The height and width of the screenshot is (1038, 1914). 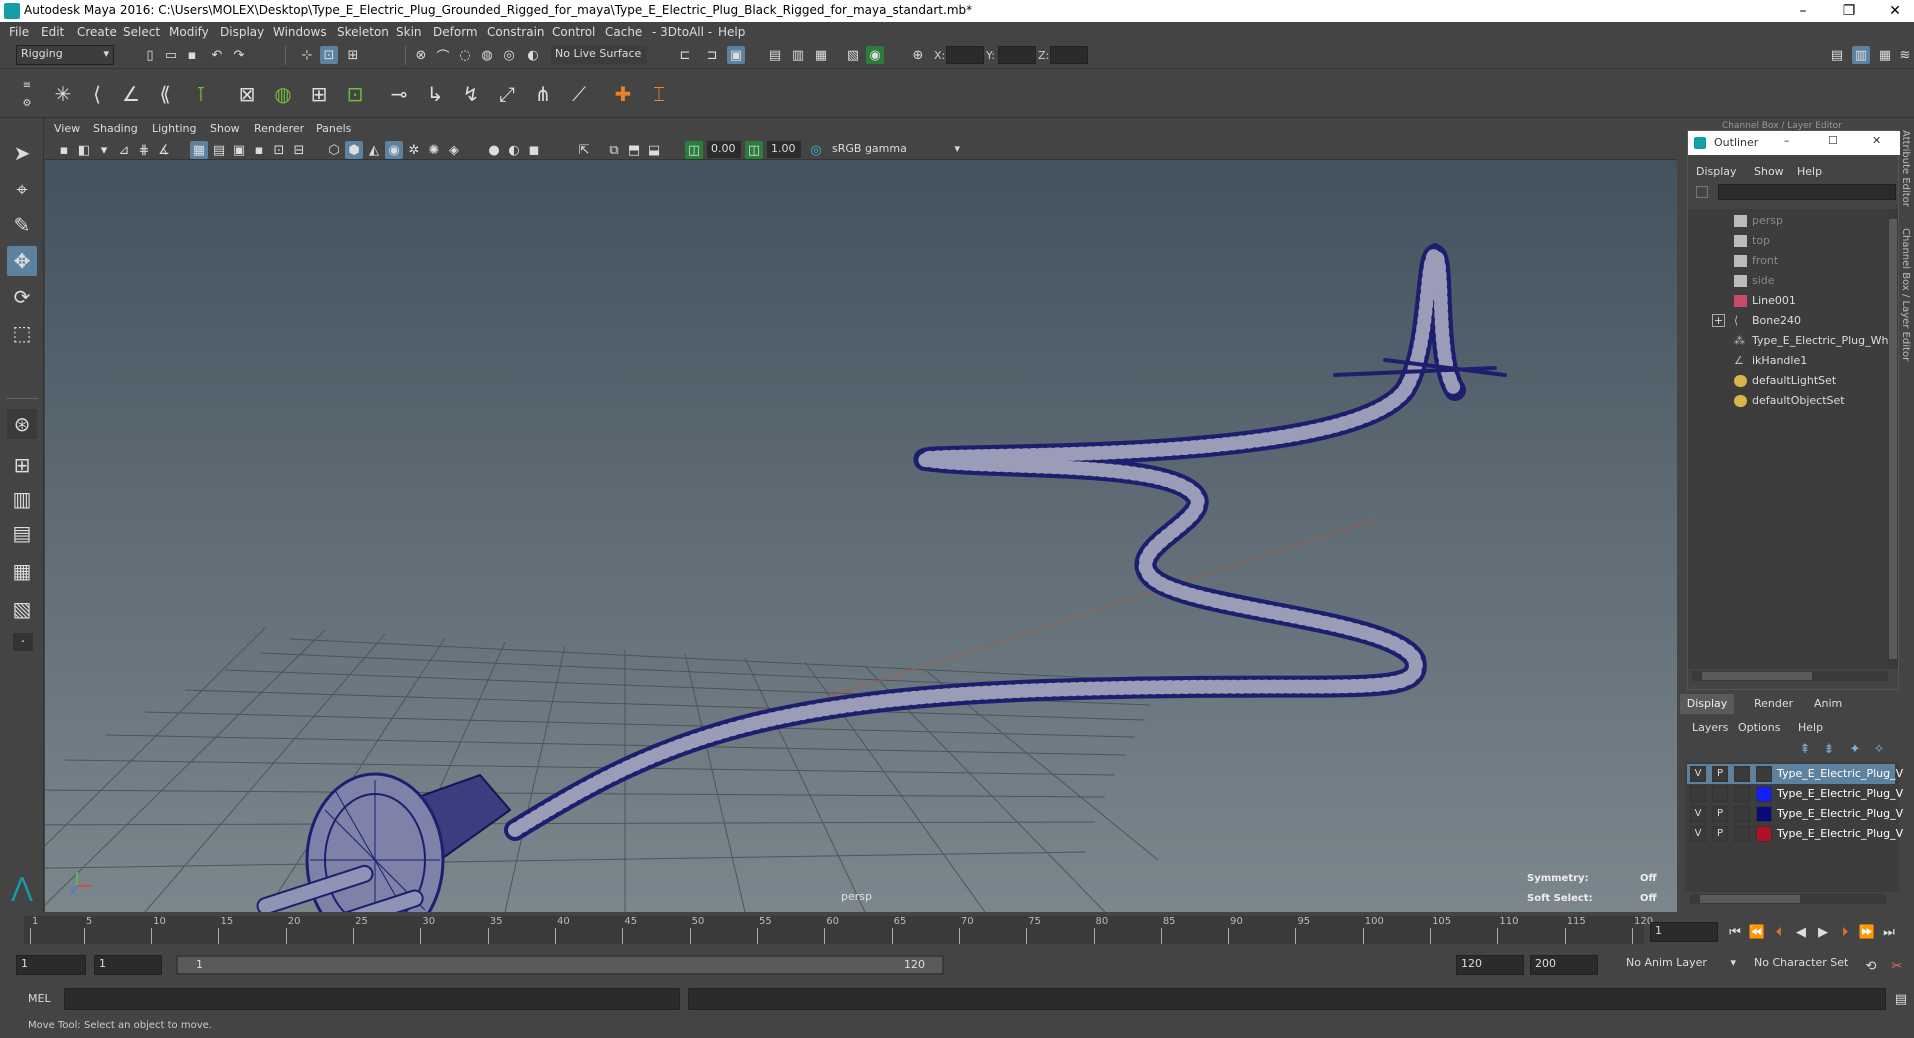 I want to click on menu-modify: Modify, so click(x=189, y=32).